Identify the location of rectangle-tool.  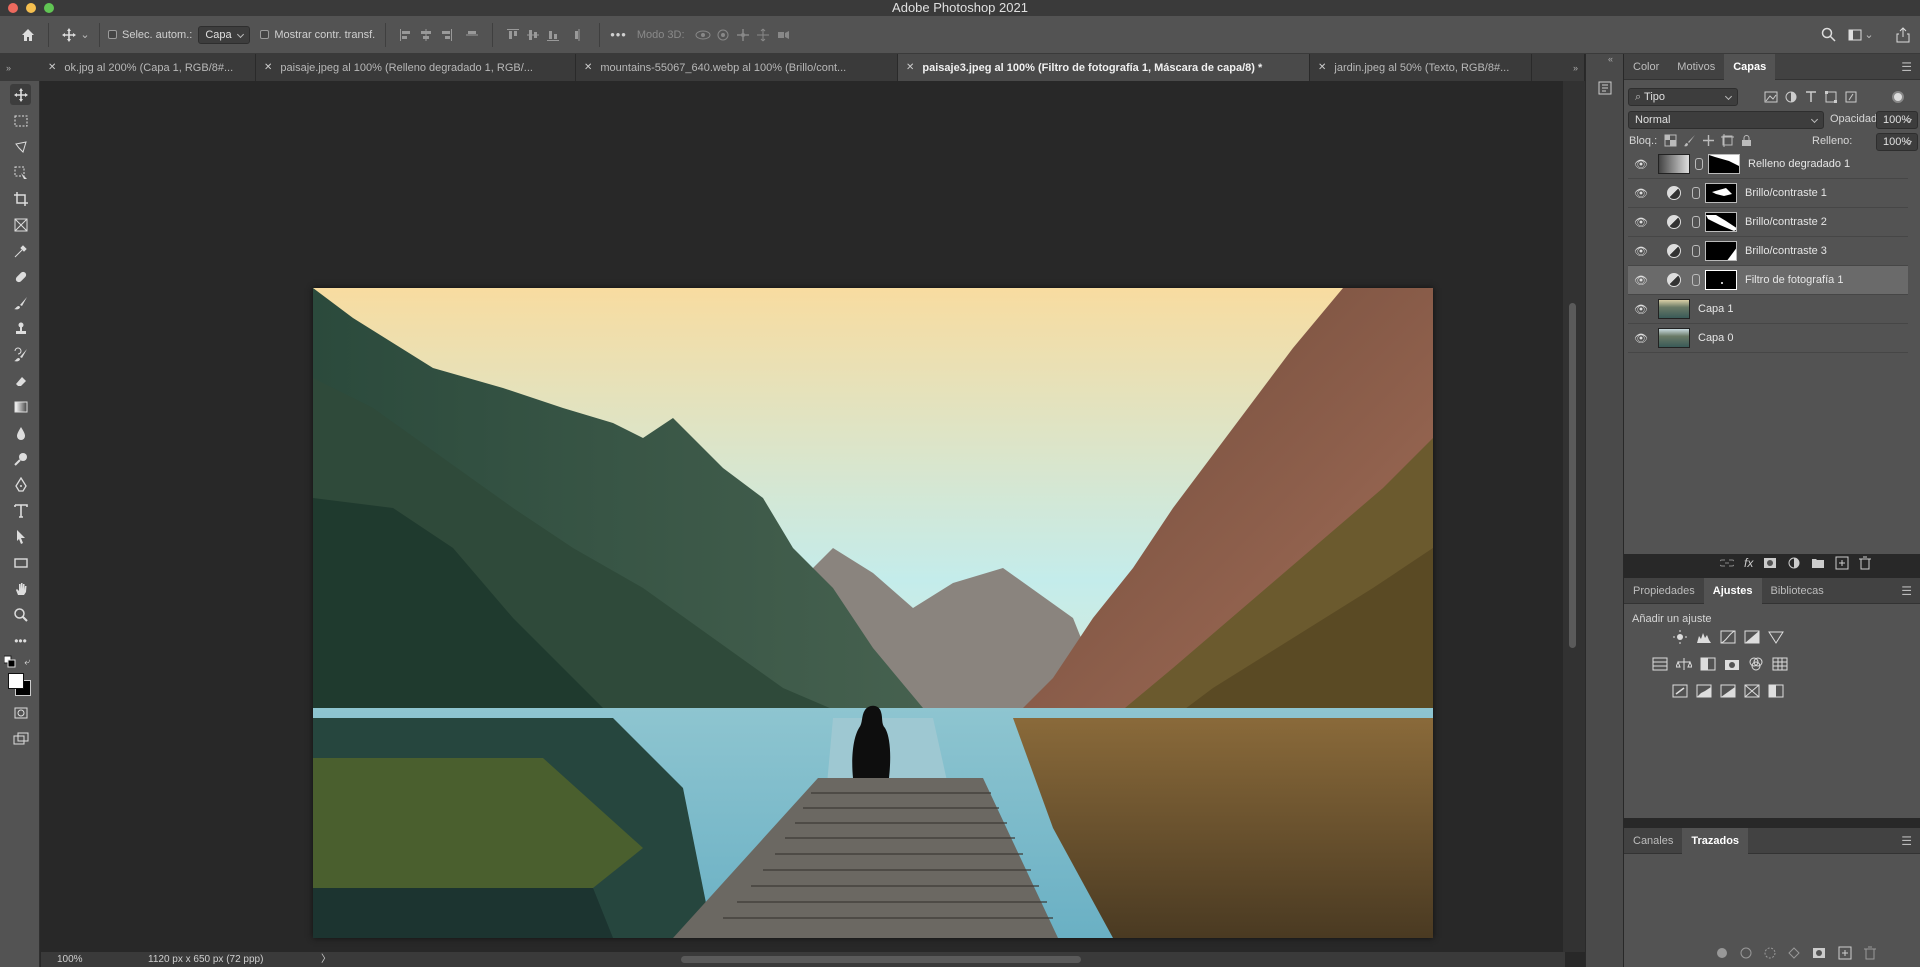
(20, 562).